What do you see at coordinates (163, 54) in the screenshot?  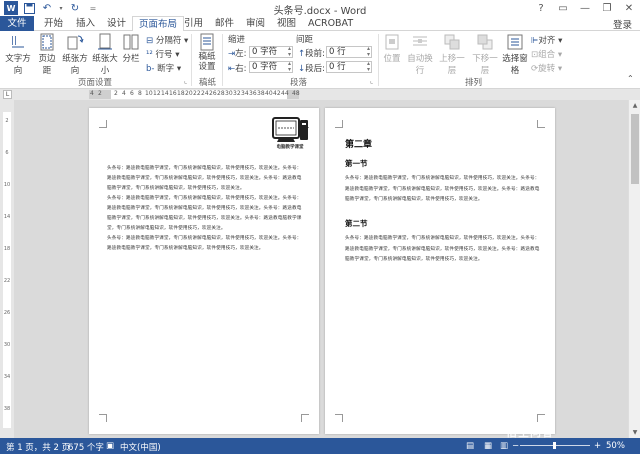 I see `line-numbers-button: ¹² 行号 ▾` at bounding box center [163, 54].